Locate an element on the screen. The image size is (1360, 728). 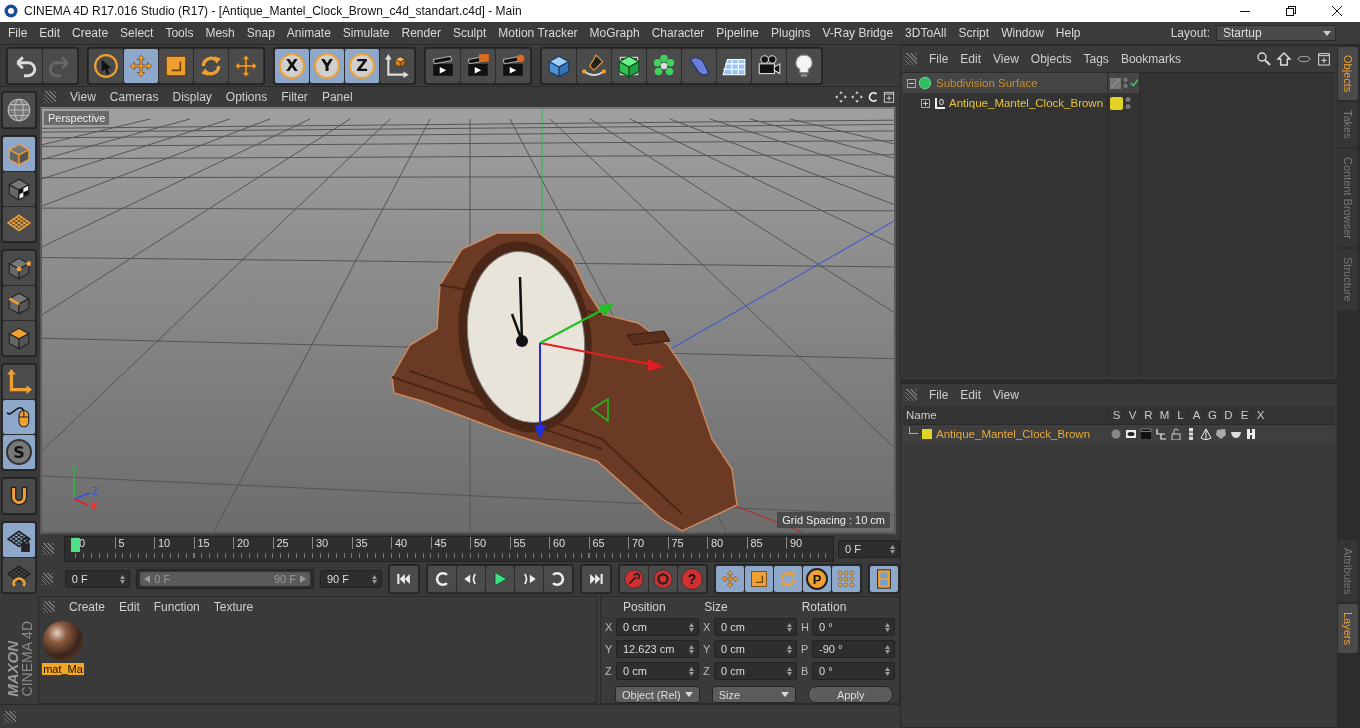
collapse-toggle-icon is located at coordinates (911, 83).